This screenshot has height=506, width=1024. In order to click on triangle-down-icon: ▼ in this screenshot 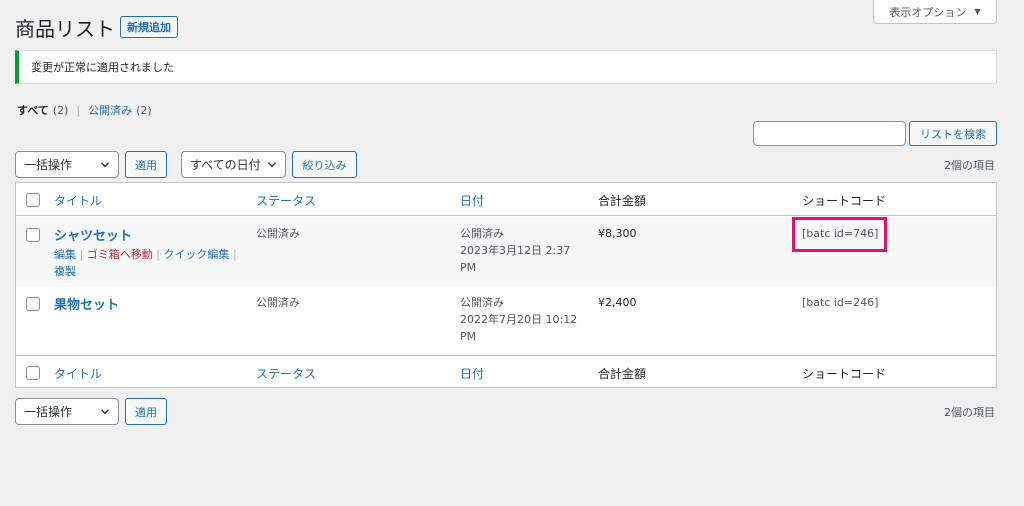, I will do `click(977, 11)`.